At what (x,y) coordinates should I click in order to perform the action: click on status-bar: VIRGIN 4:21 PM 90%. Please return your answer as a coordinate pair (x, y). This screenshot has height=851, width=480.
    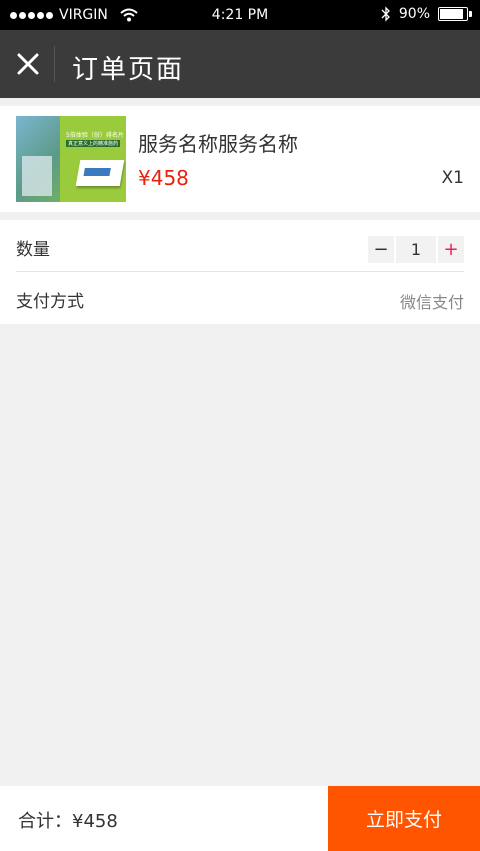
    Looking at the image, I should click on (240, 15).